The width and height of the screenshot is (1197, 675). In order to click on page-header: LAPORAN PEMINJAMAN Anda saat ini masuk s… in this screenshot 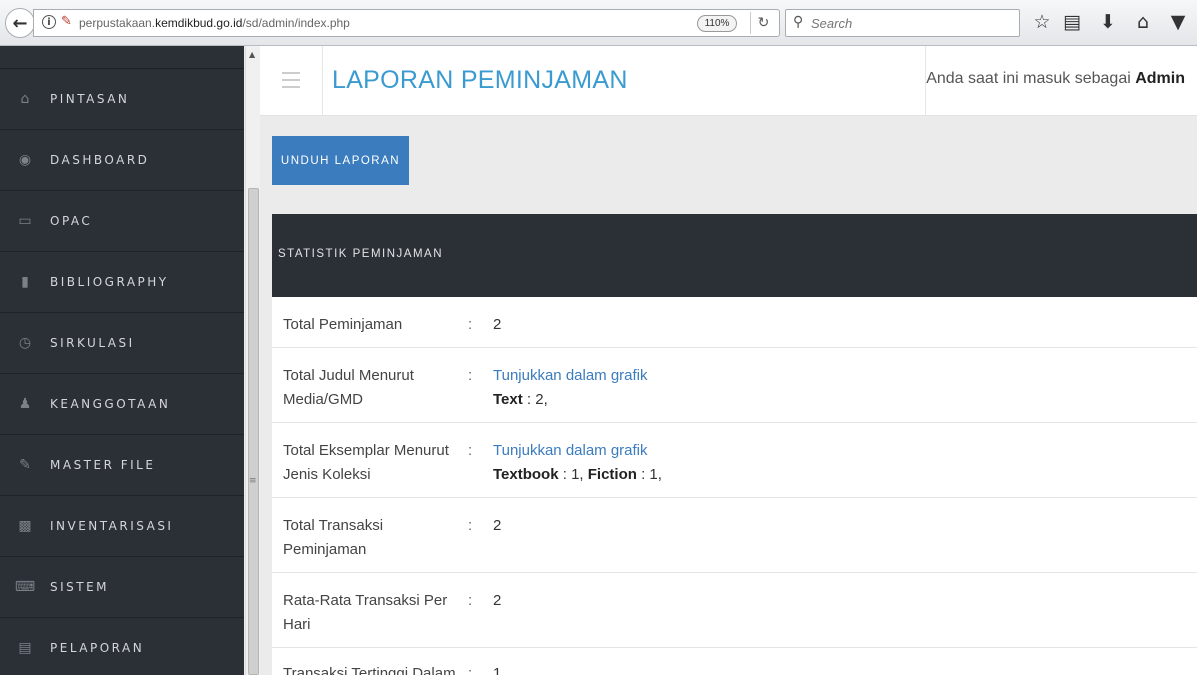, I will do `click(728, 81)`.